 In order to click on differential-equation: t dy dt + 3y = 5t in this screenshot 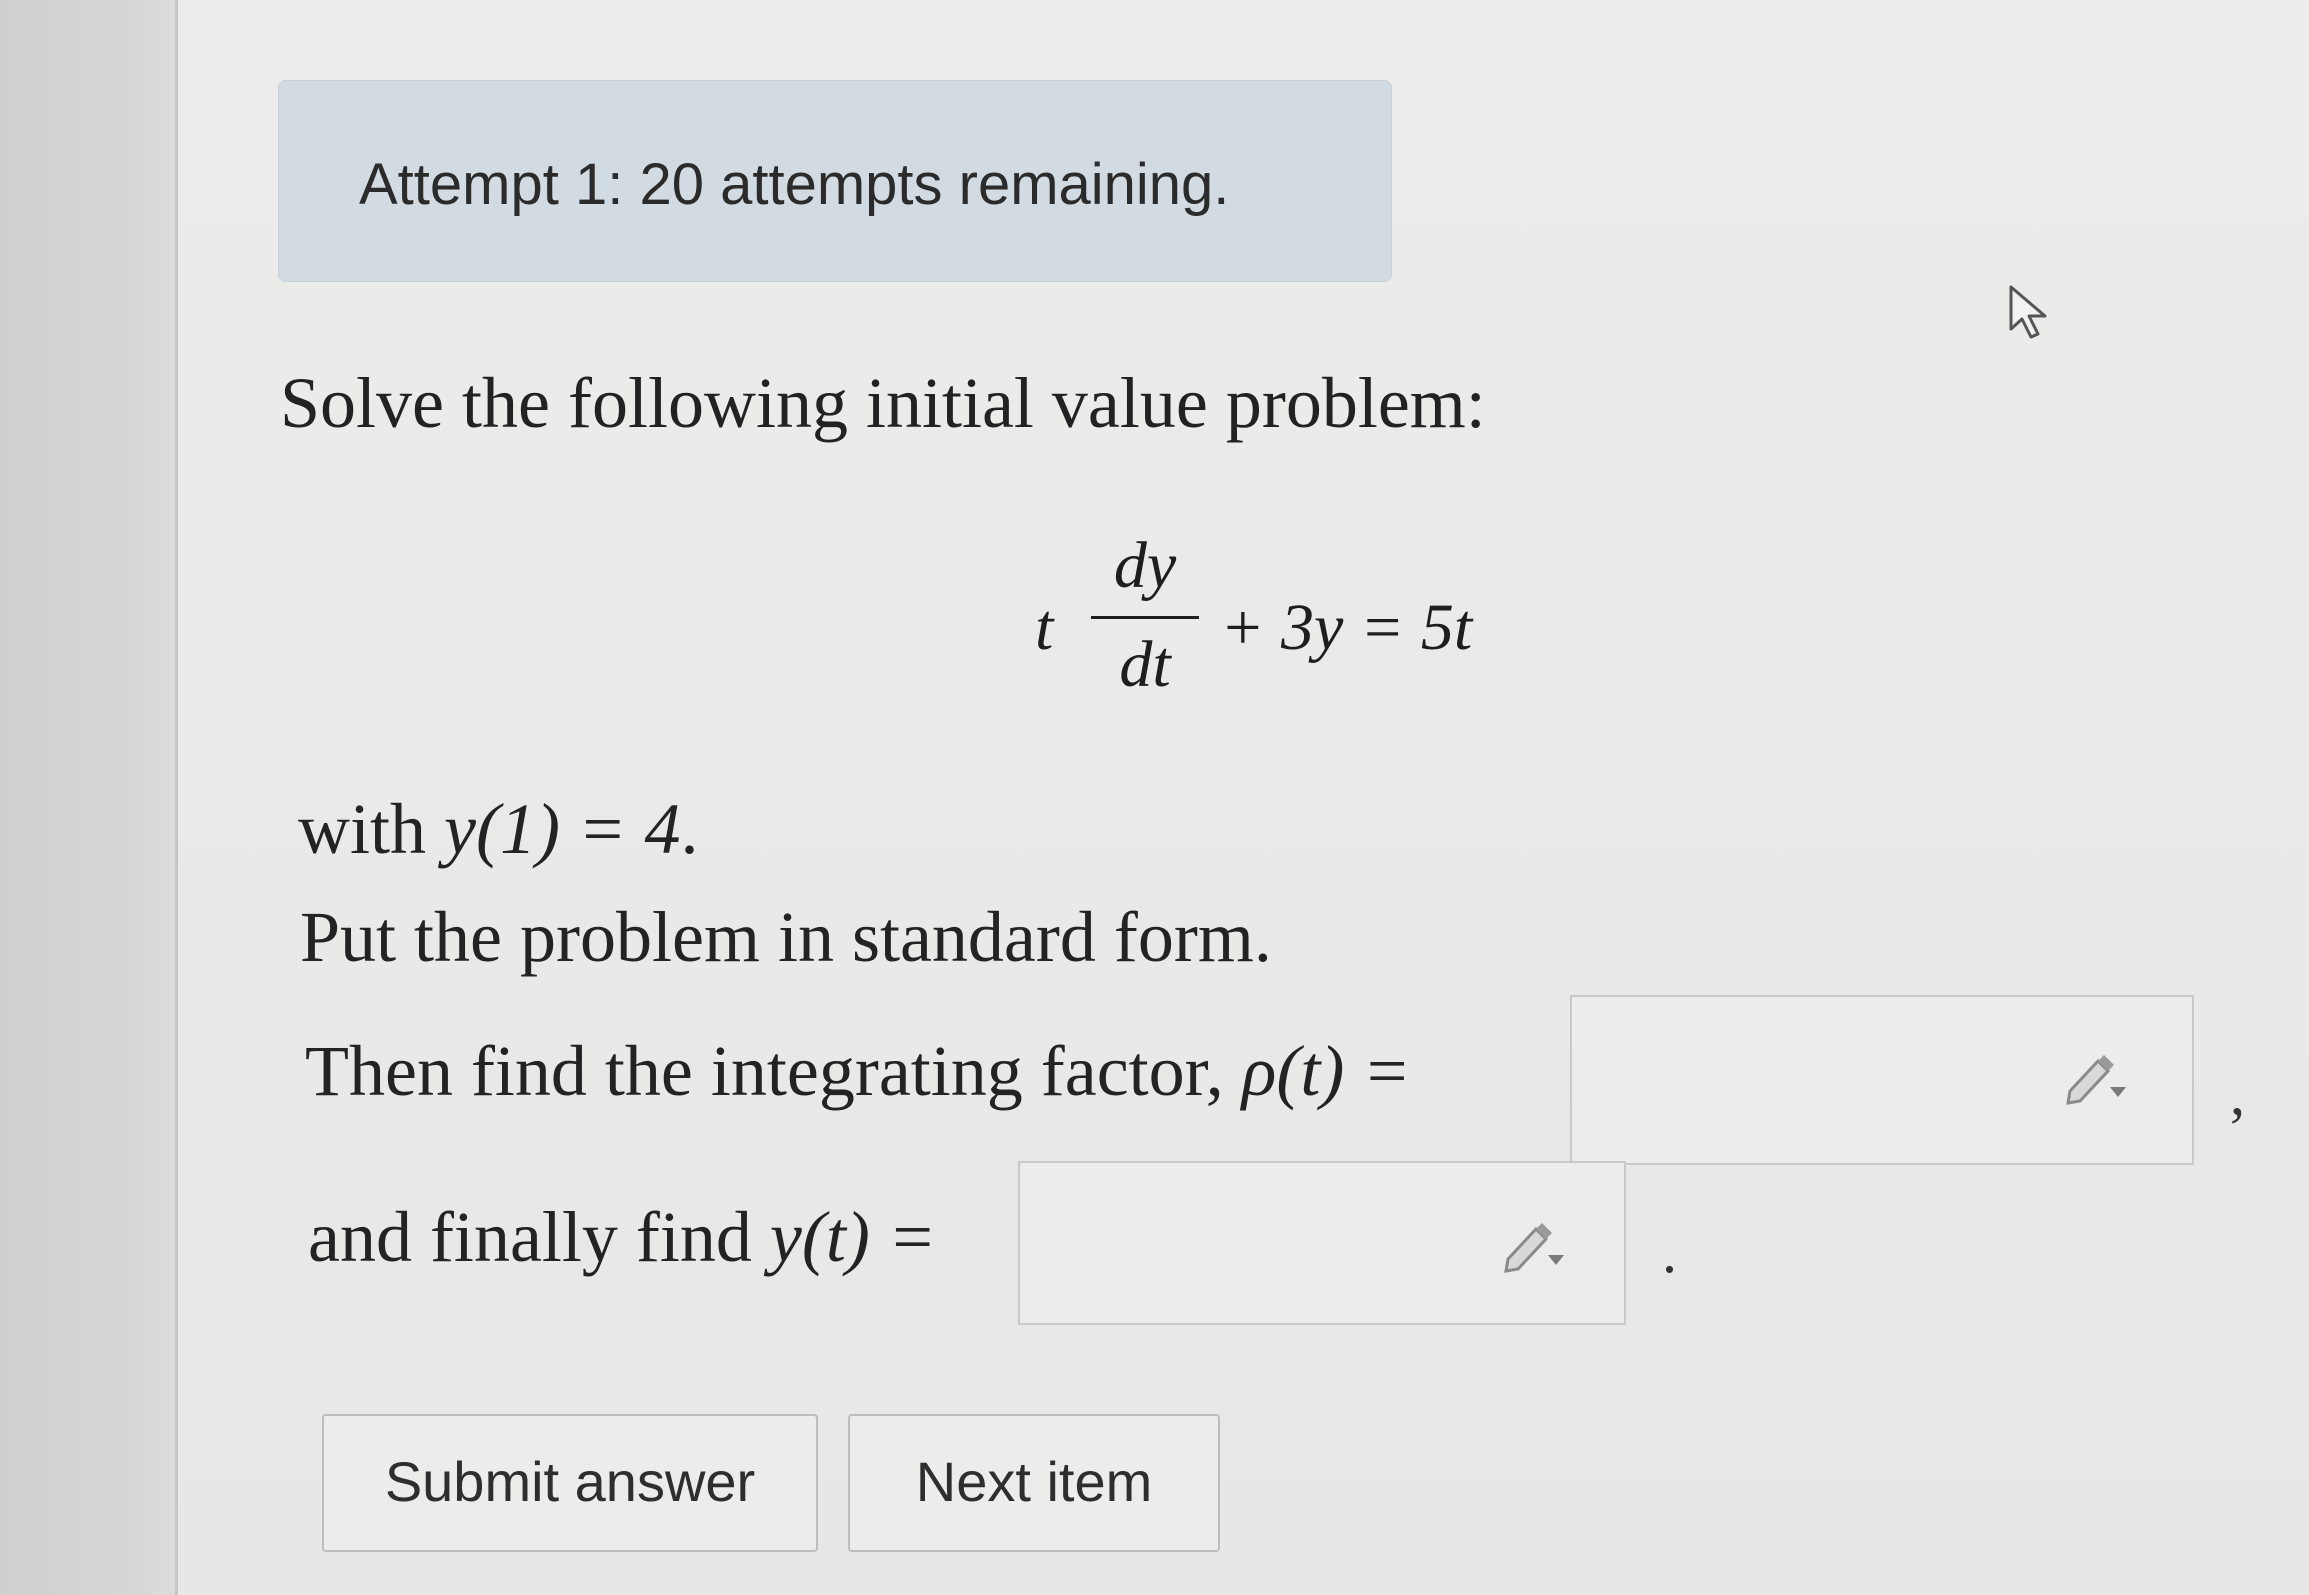, I will do `click(1305, 625)`.